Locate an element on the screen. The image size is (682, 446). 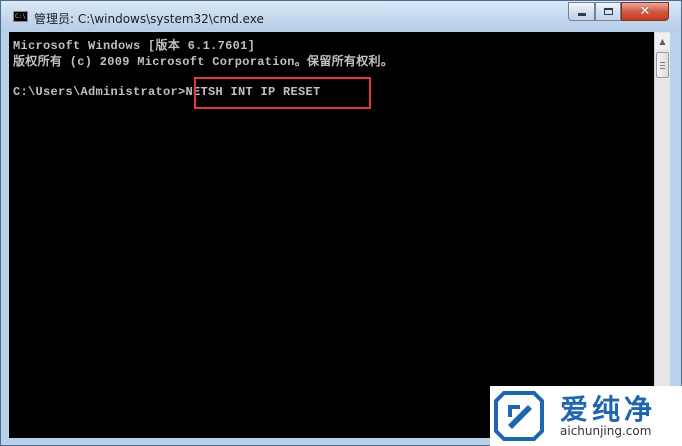
title-bar: C:\ 管理员: C:\windows\system32\cmd.exe ✕ is located at coordinates (341, 16).